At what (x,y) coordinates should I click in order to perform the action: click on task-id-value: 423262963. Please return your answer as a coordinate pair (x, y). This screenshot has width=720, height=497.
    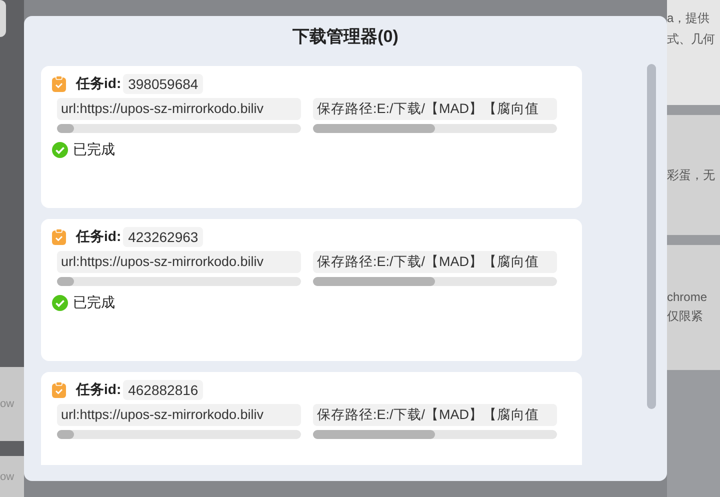
    Looking at the image, I should click on (163, 237).